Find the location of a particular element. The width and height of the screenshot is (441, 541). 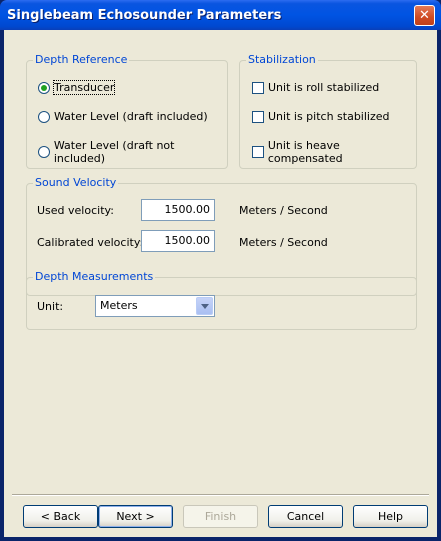

used-velocity-input: 1500.00 is located at coordinates (178, 210).